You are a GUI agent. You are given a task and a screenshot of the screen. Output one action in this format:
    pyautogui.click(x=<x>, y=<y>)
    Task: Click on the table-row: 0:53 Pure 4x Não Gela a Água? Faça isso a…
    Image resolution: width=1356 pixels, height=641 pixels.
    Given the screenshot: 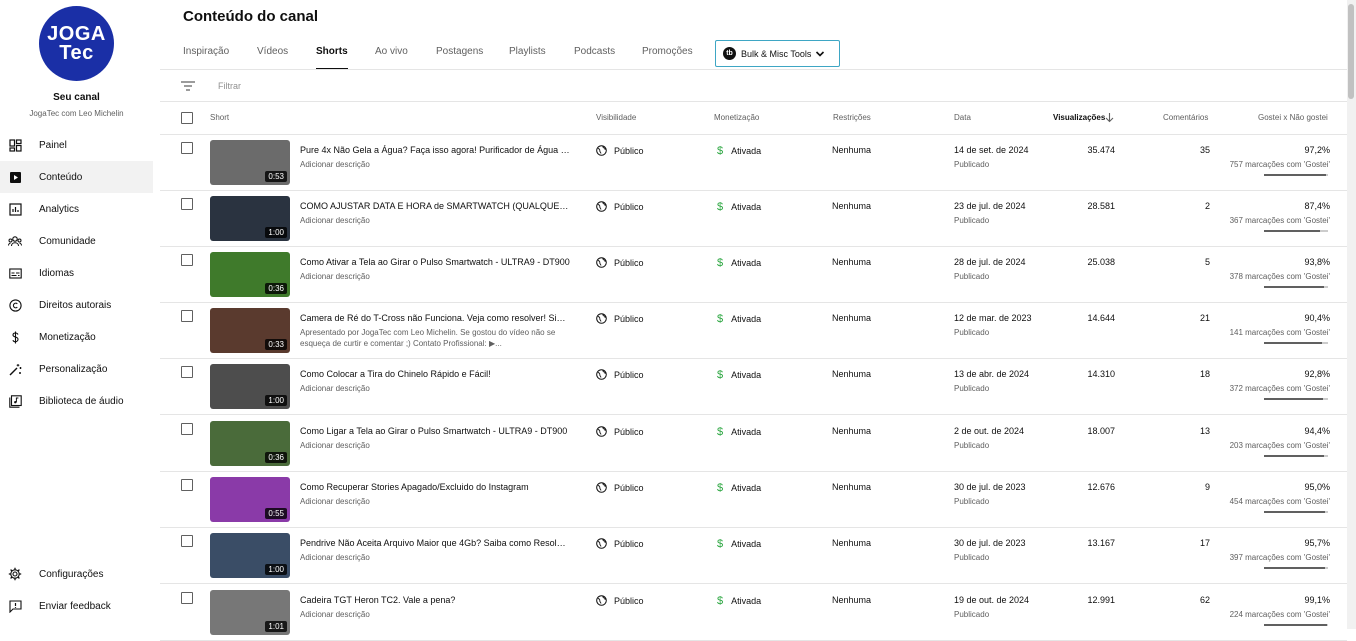 What is the action you would take?
    pyautogui.click(x=753, y=163)
    